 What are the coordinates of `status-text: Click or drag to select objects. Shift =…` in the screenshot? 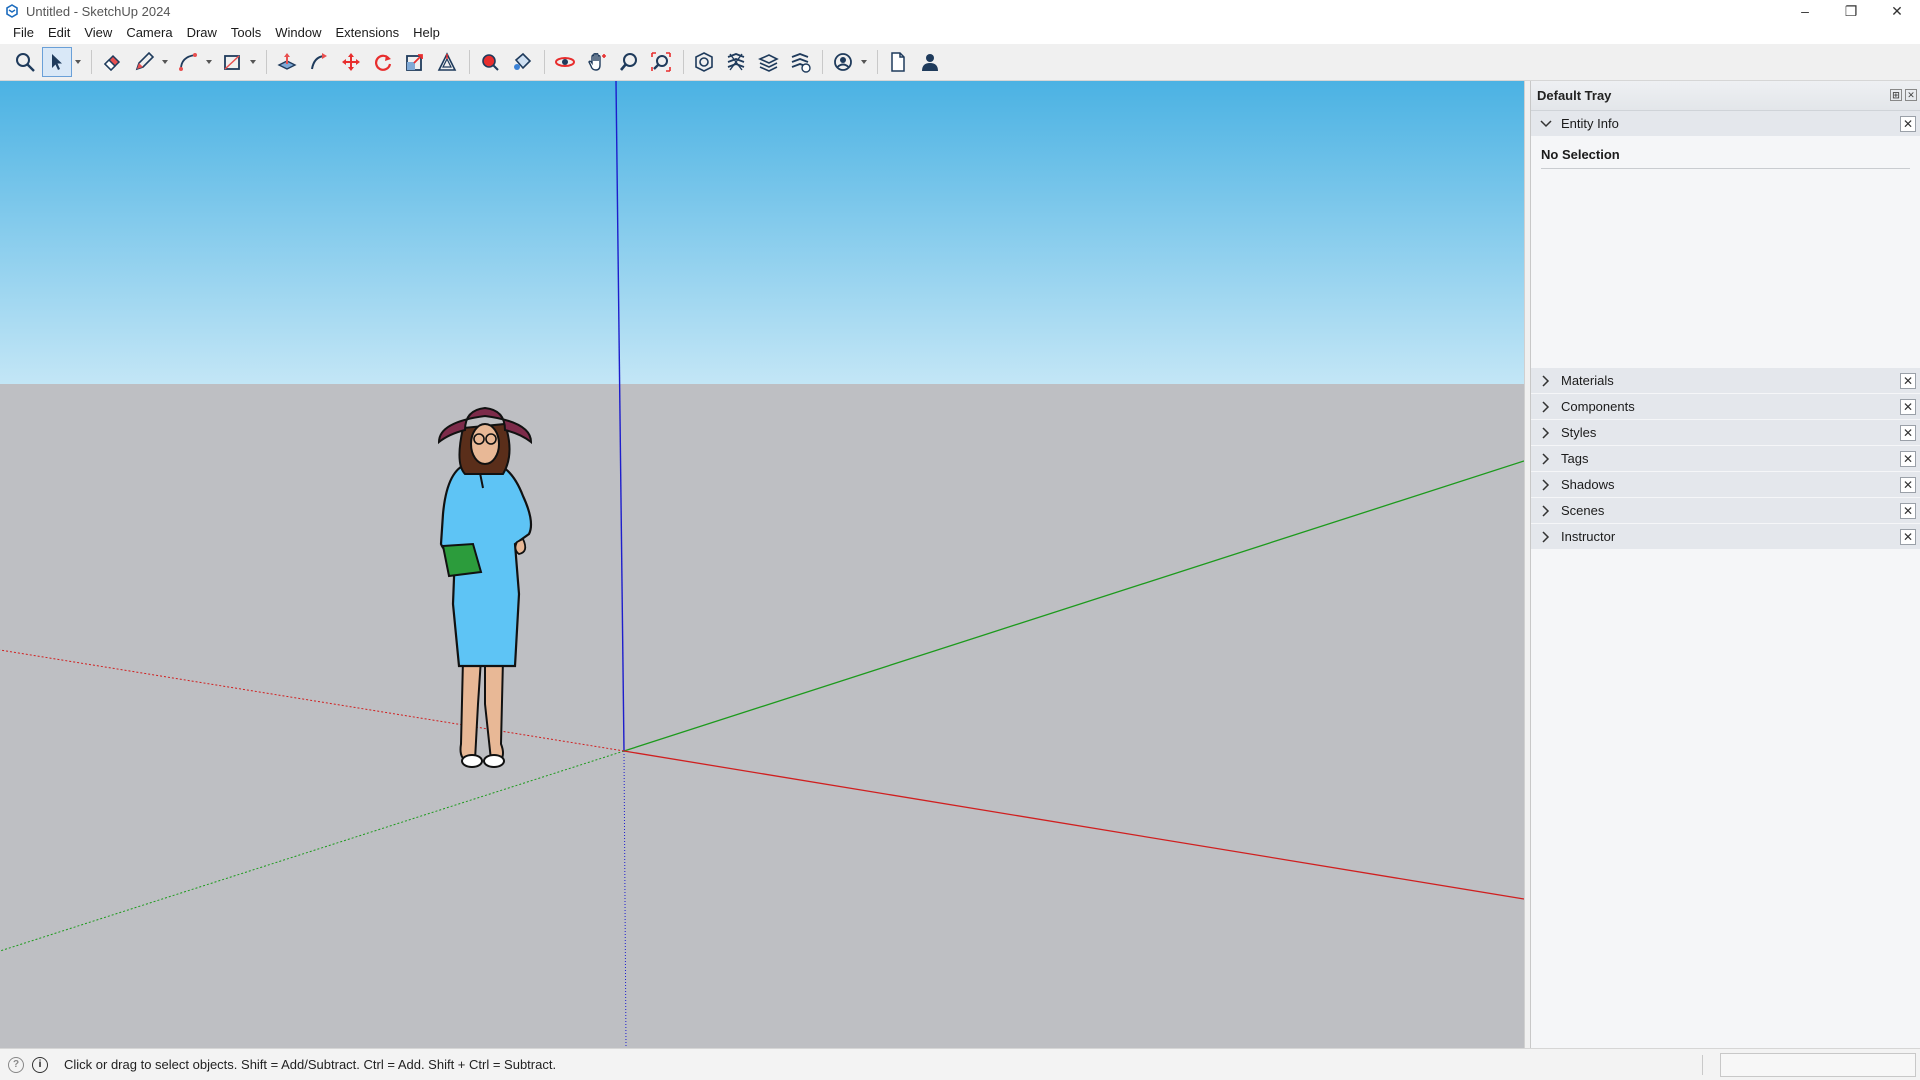 It's located at (310, 1064).